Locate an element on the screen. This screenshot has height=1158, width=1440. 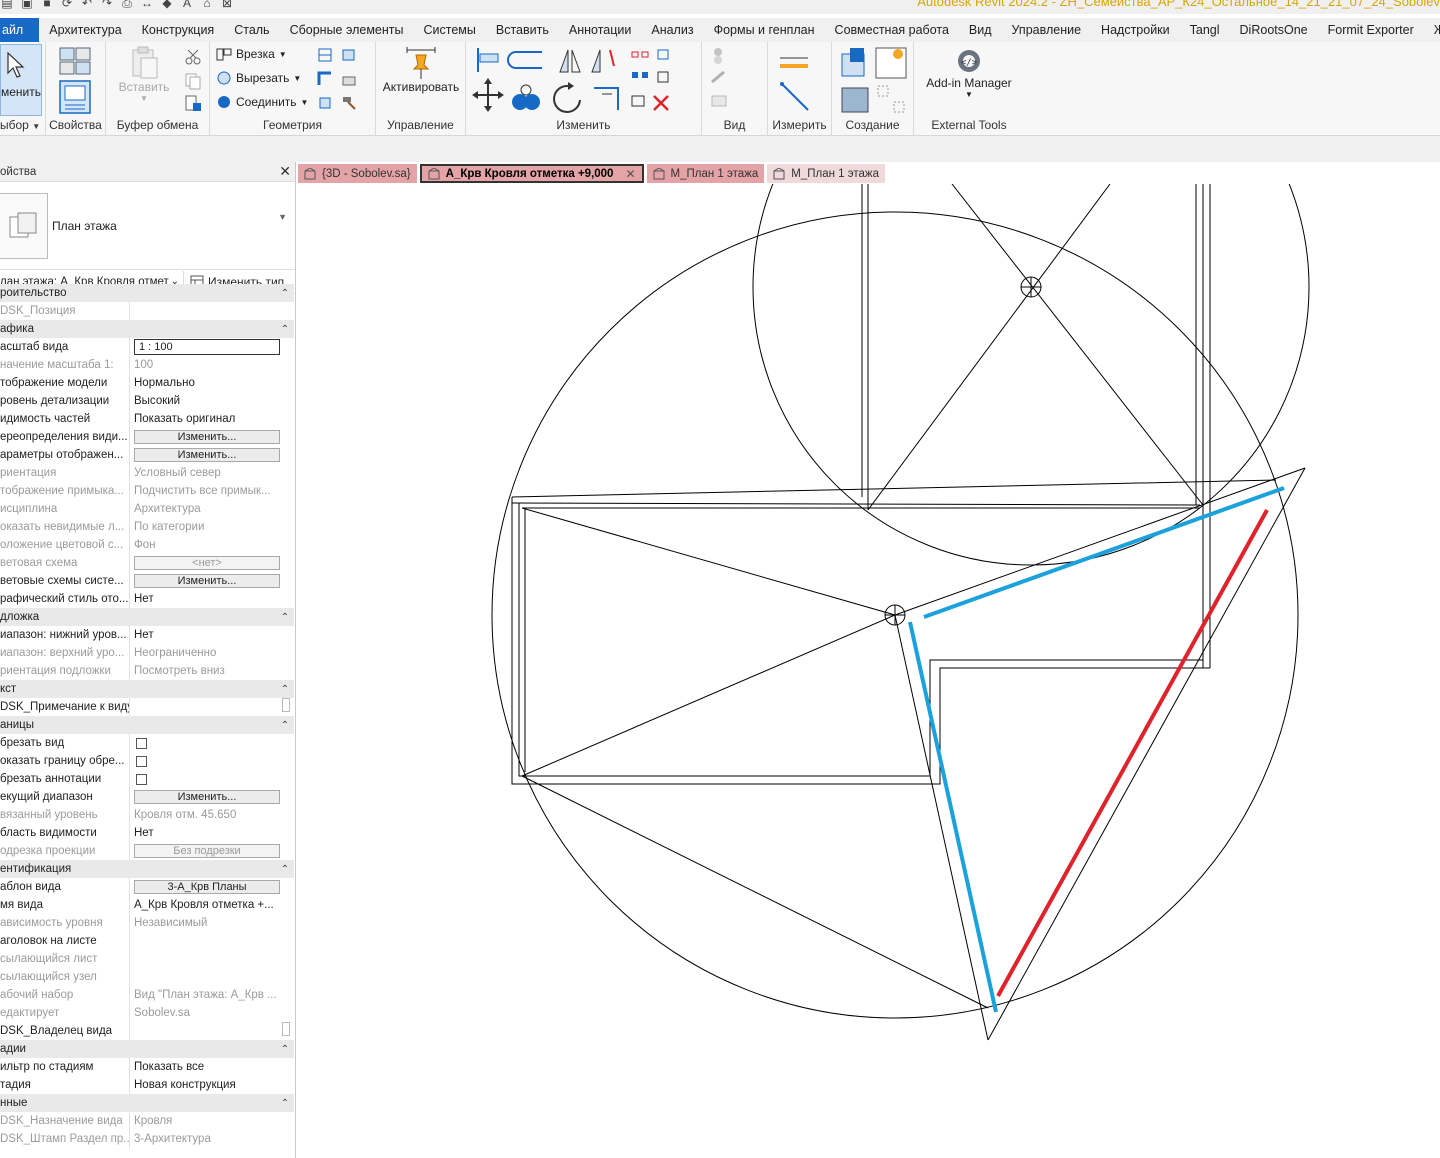
split-face-icon is located at coordinates (325, 55).